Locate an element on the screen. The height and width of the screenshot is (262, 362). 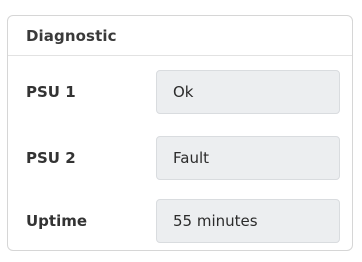
psu2-label: PSU 2 is located at coordinates (51, 158).